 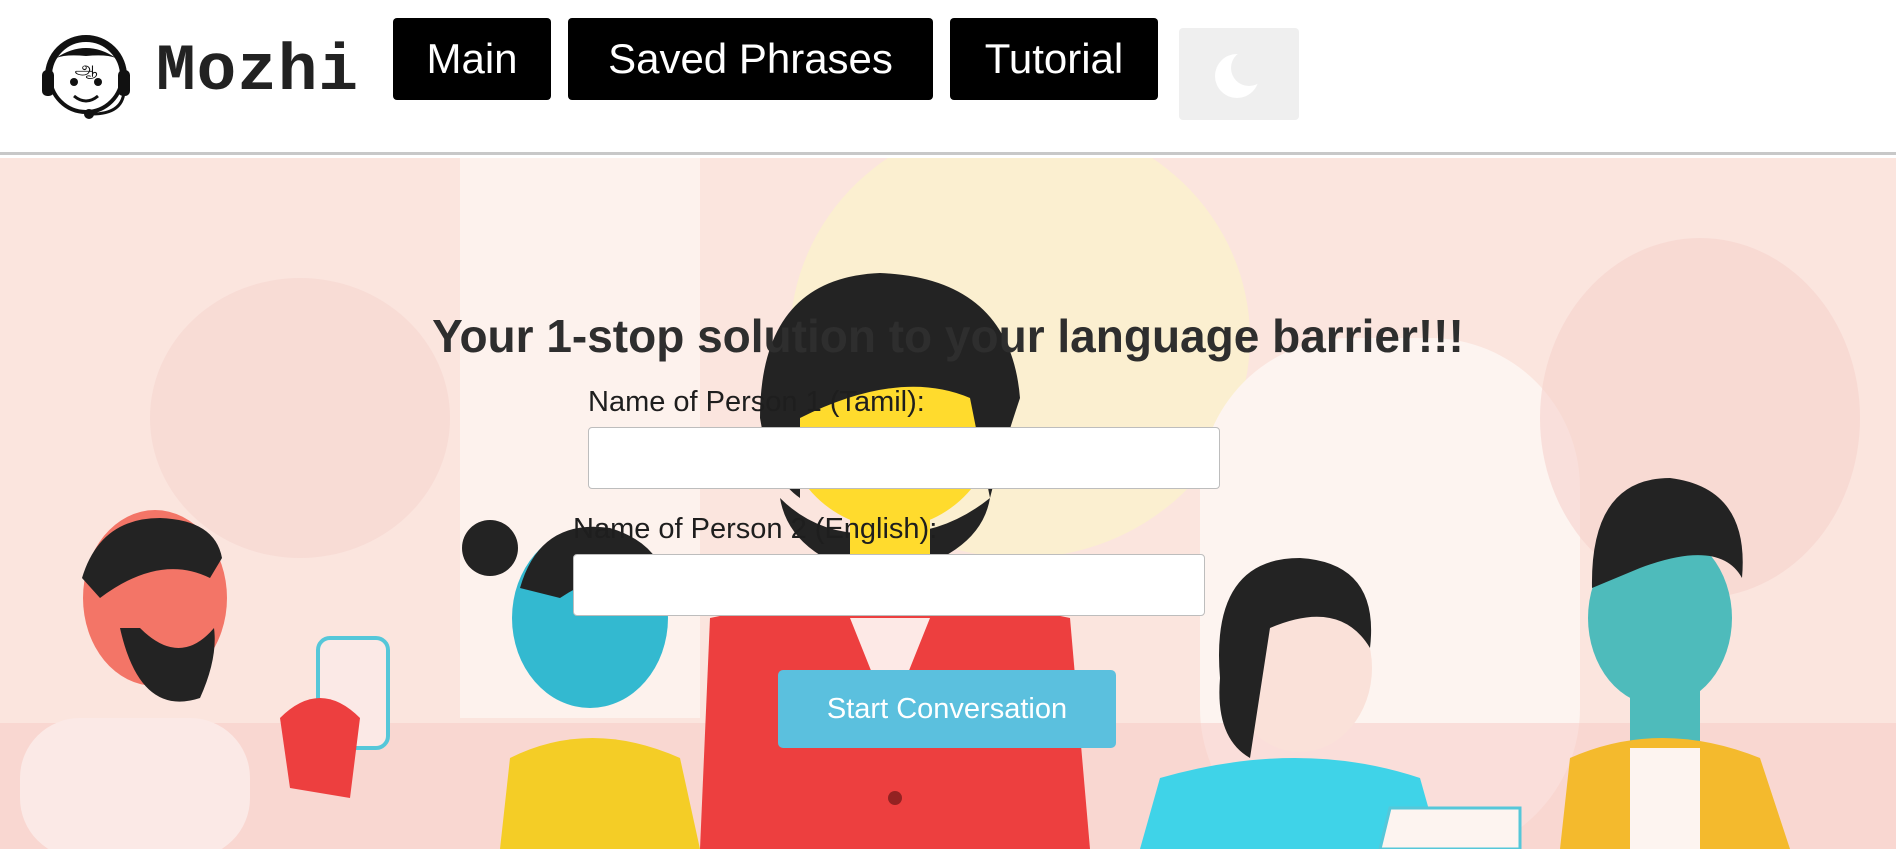 I want to click on person1-name-input, so click(x=904, y=458).